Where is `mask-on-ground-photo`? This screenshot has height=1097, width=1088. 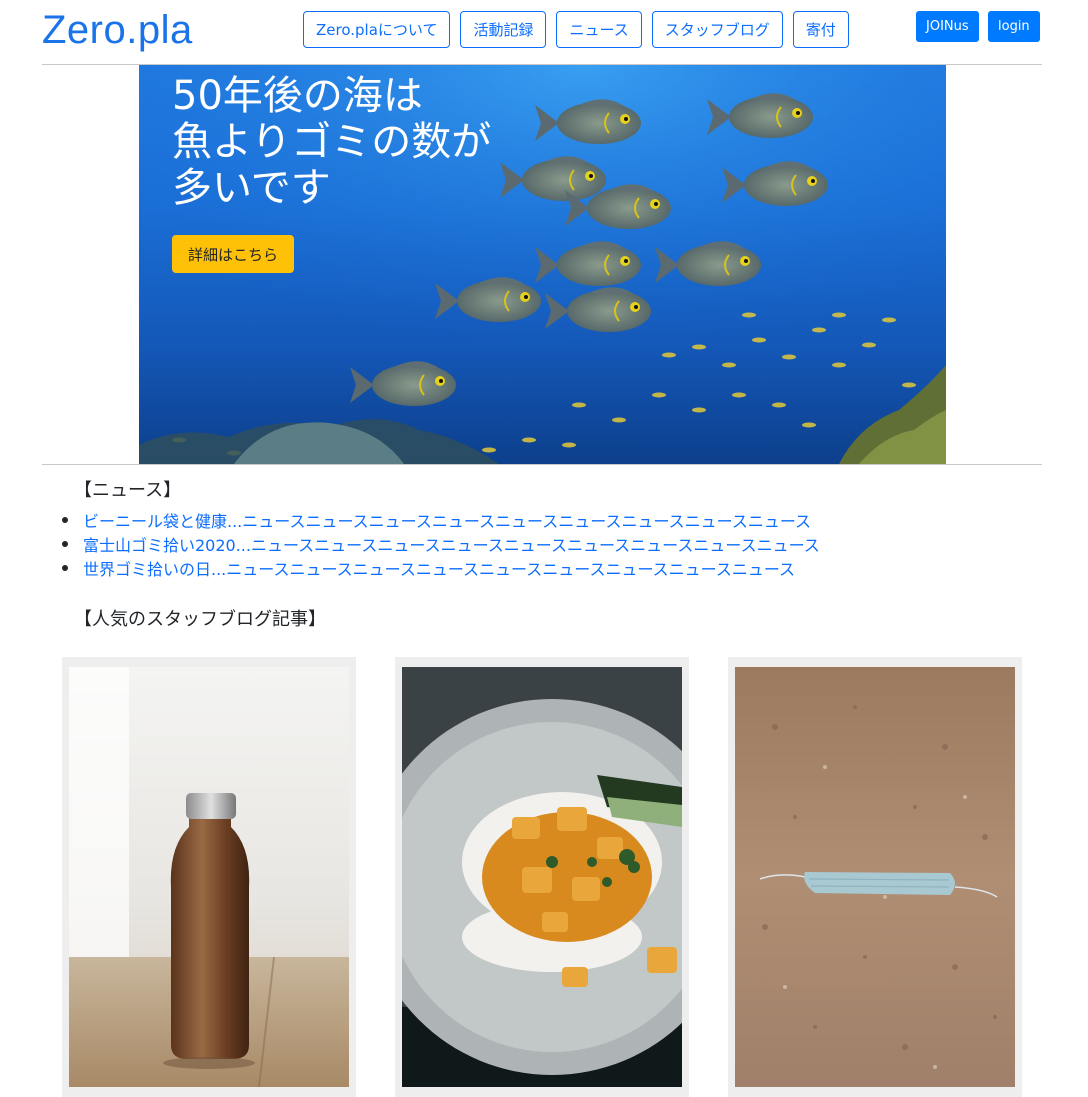
mask-on-ground-photo is located at coordinates (875, 877).